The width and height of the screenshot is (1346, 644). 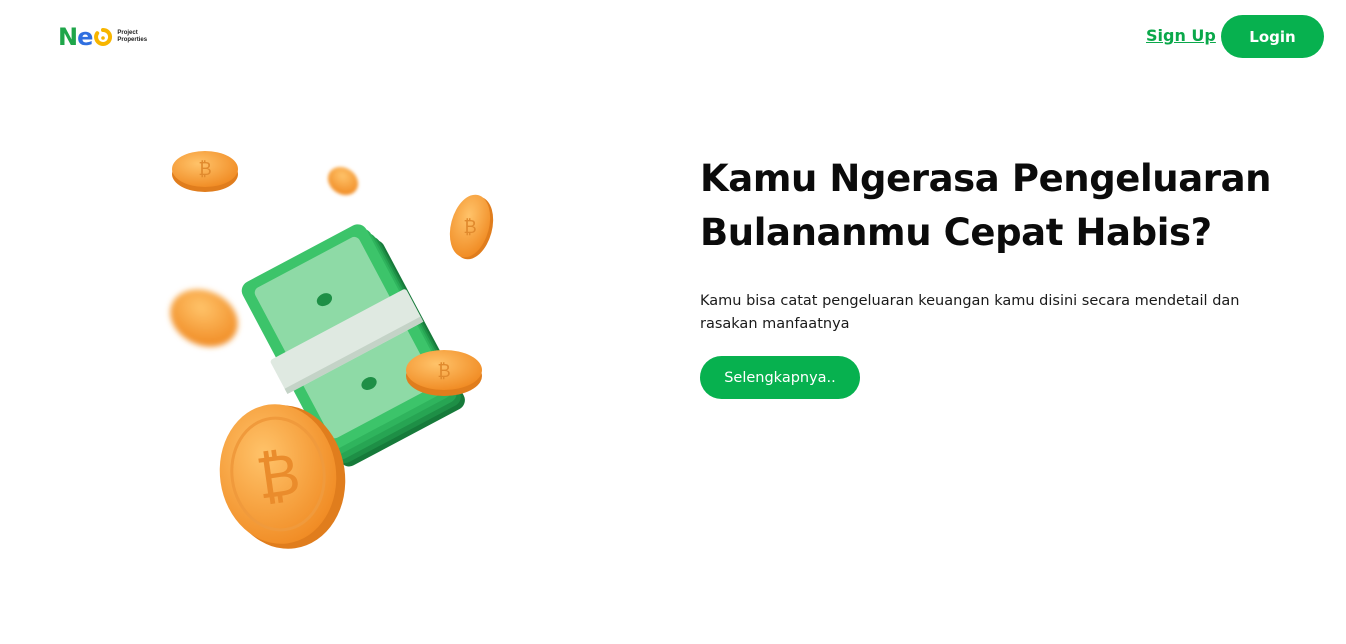 I want to click on coin-small-blurred-icon, so click(x=343, y=181).